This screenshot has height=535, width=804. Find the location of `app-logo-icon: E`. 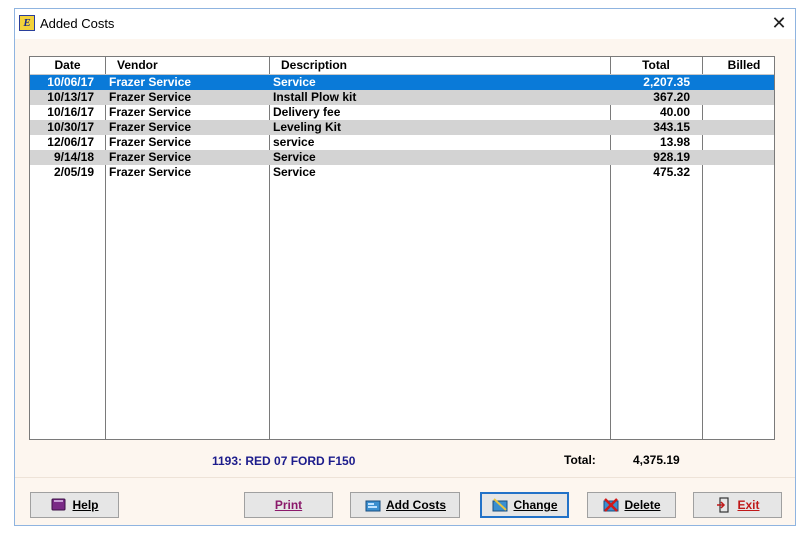

app-logo-icon: E is located at coordinates (27, 23).